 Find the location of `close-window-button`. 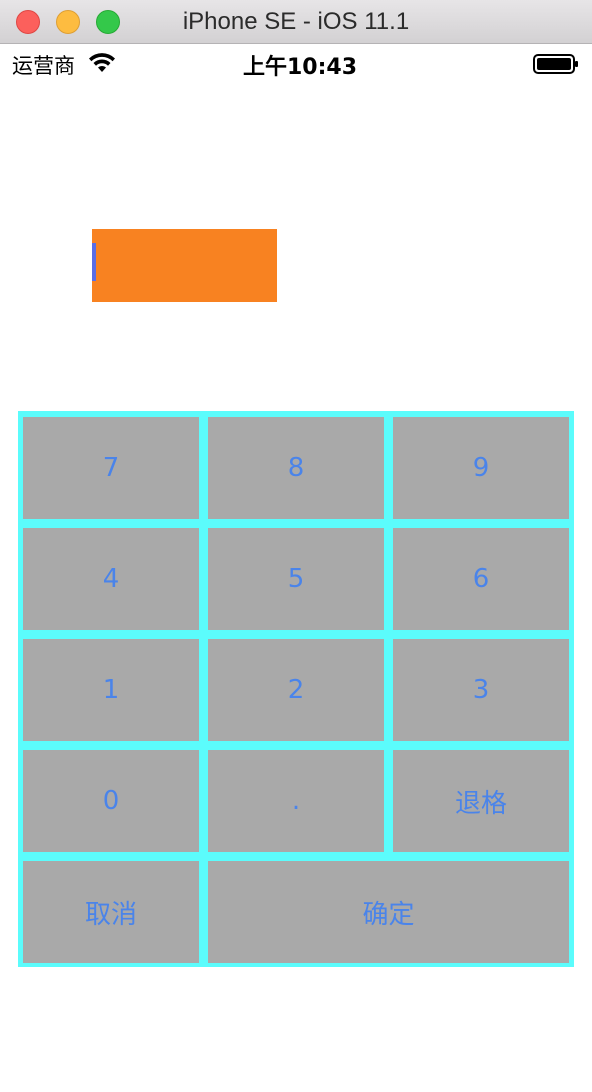

close-window-button is located at coordinates (28, 22).